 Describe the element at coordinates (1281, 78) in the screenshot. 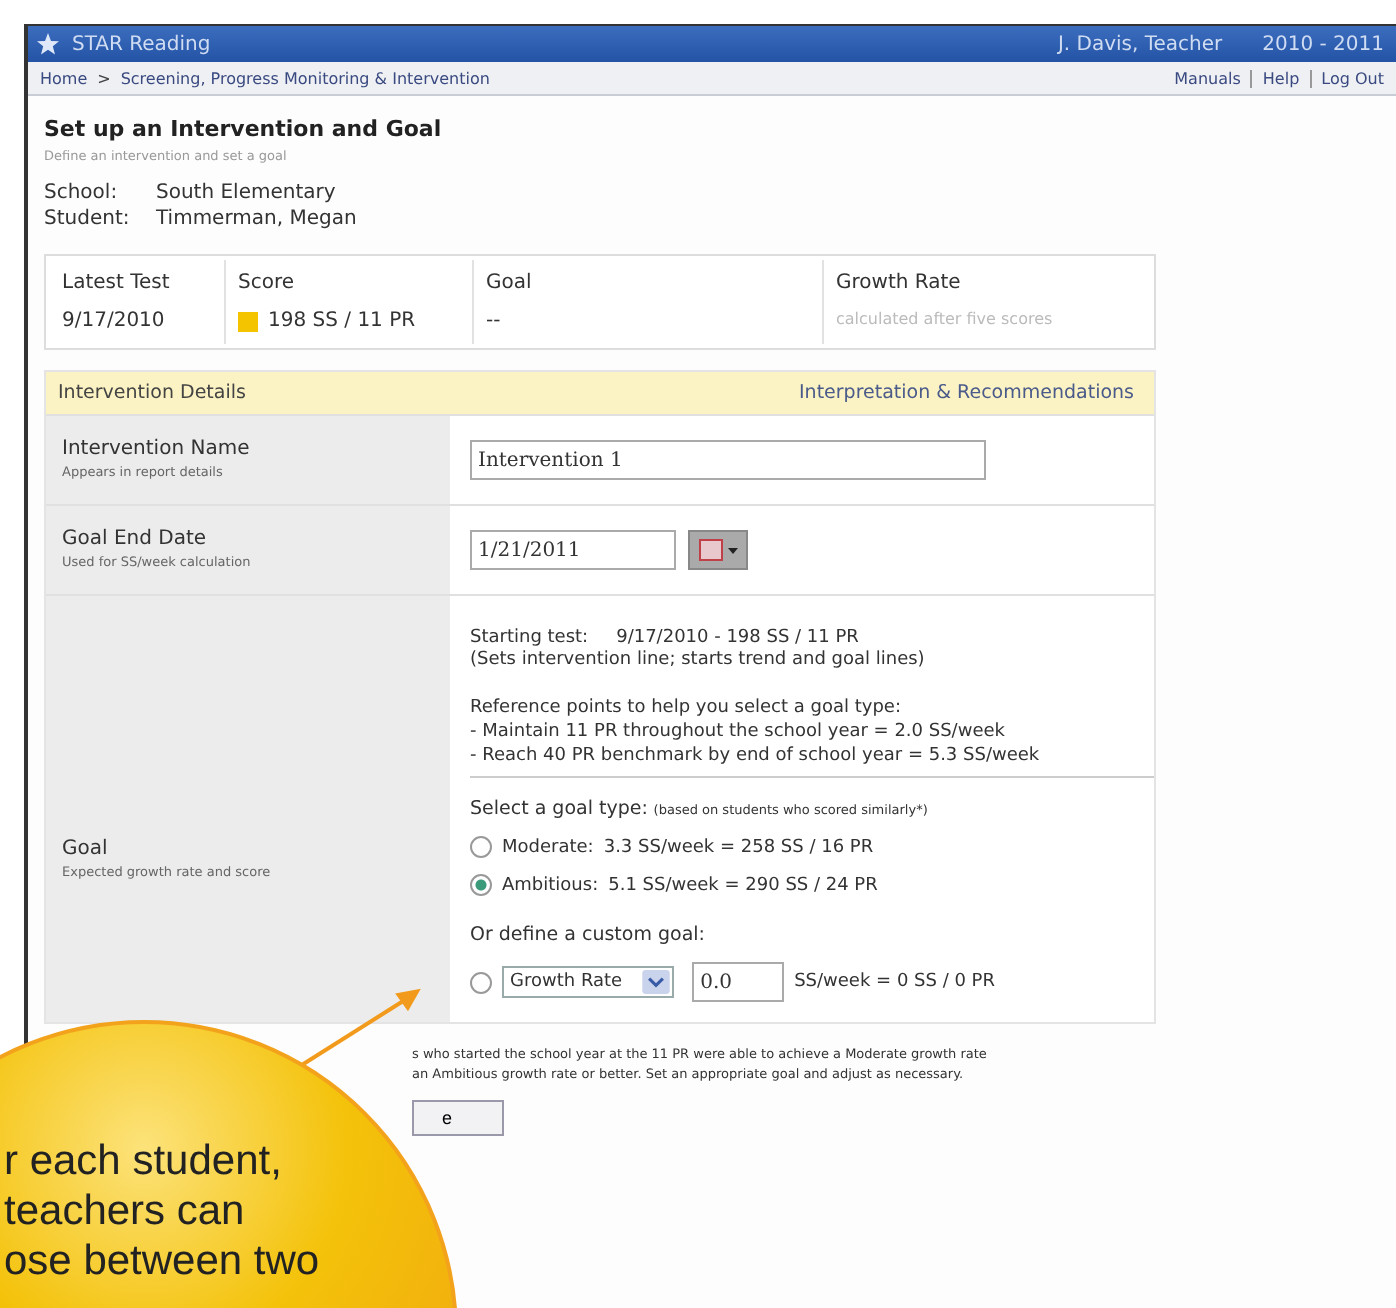

I see `header-link: Help` at that location.